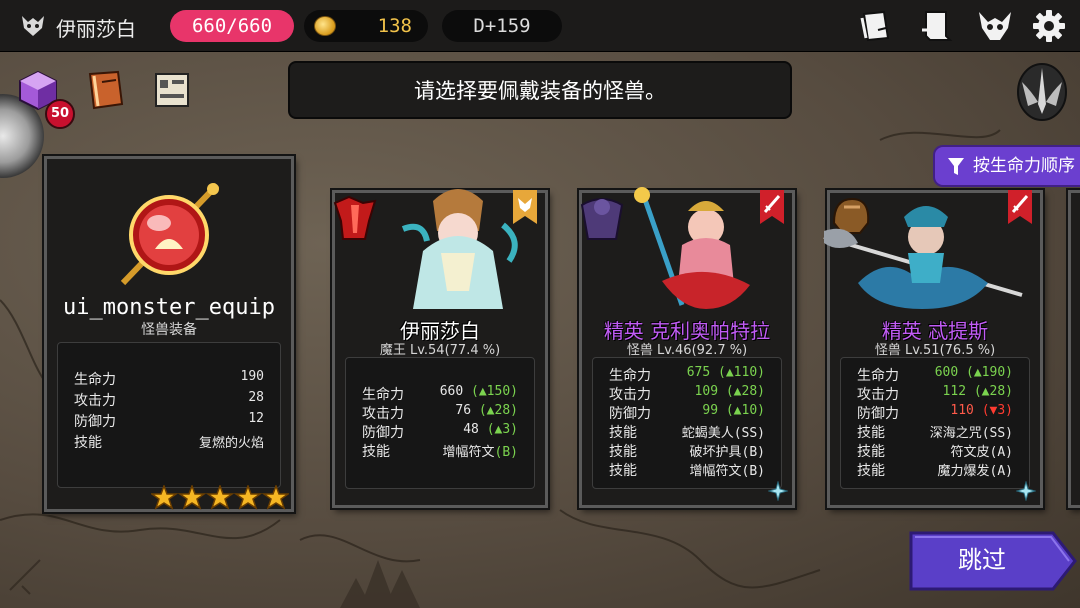  What do you see at coordinates (60, 114) in the screenshot?
I see `cube-count-badge: 50` at bounding box center [60, 114].